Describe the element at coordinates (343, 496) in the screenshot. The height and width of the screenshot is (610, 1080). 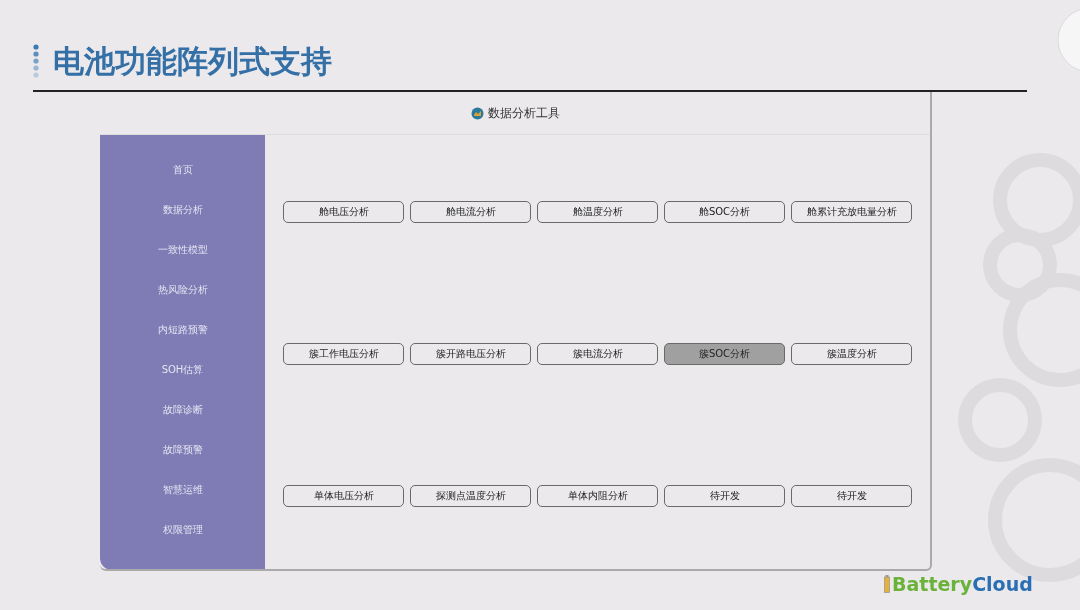
I see `analysis-button: 单体电压分析` at that location.